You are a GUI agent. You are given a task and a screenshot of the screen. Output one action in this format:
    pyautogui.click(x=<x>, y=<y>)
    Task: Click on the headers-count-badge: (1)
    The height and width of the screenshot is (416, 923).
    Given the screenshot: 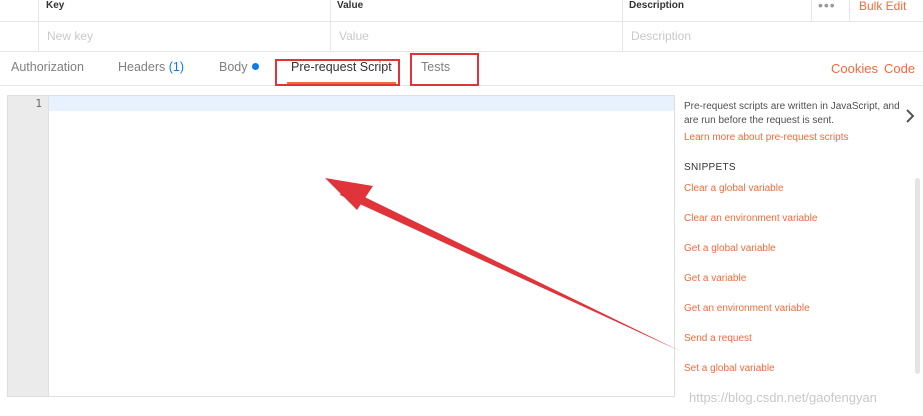 What is the action you would take?
    pyautogui.click(x=176, y=67)
    